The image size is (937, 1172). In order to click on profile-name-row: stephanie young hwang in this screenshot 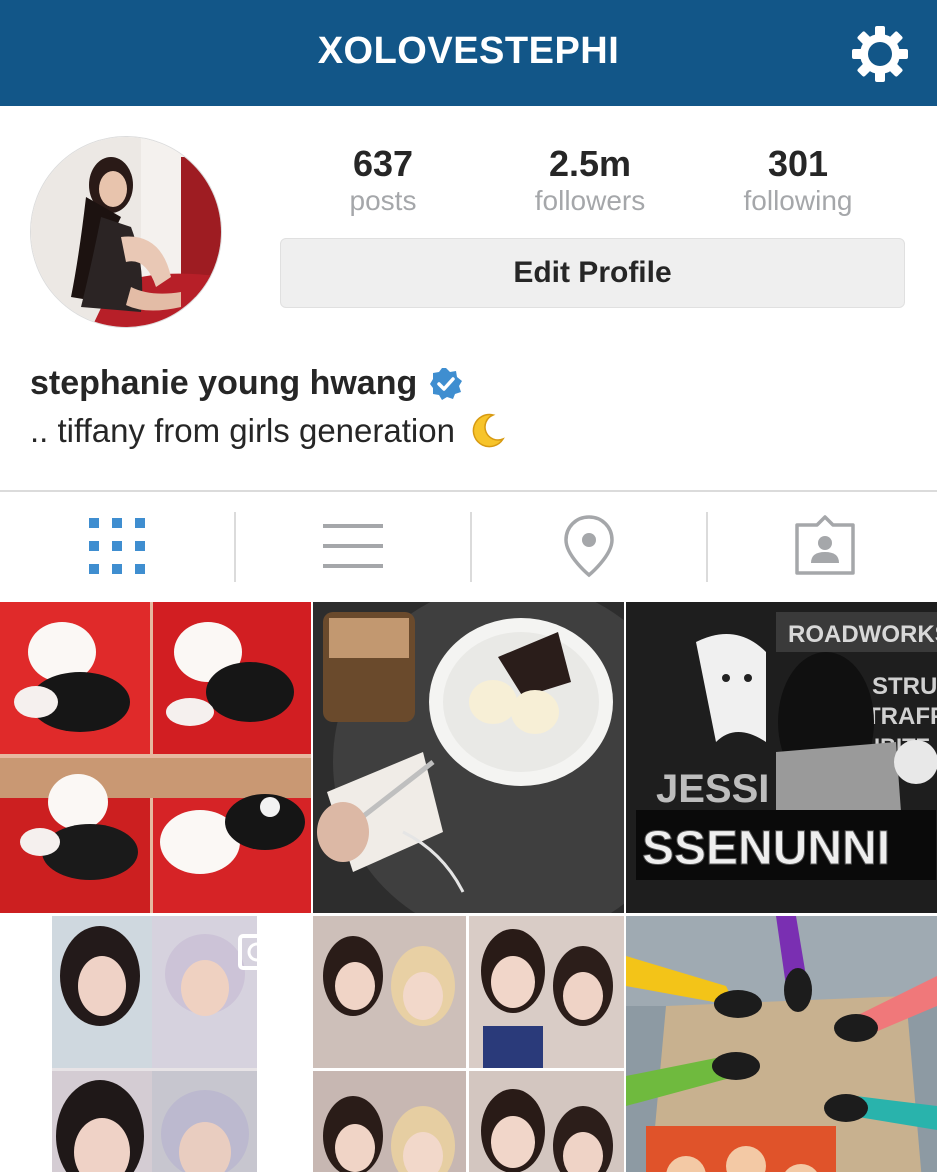, I will do `click(246, 383)`.